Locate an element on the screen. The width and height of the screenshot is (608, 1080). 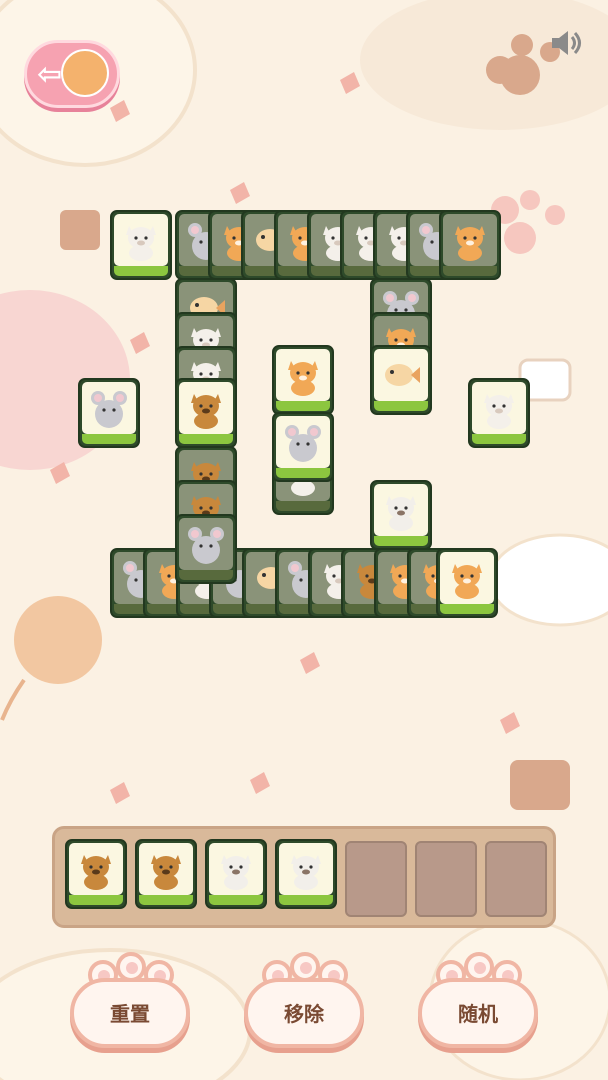
sound-toggle-button is located at coordinates (565, 43).